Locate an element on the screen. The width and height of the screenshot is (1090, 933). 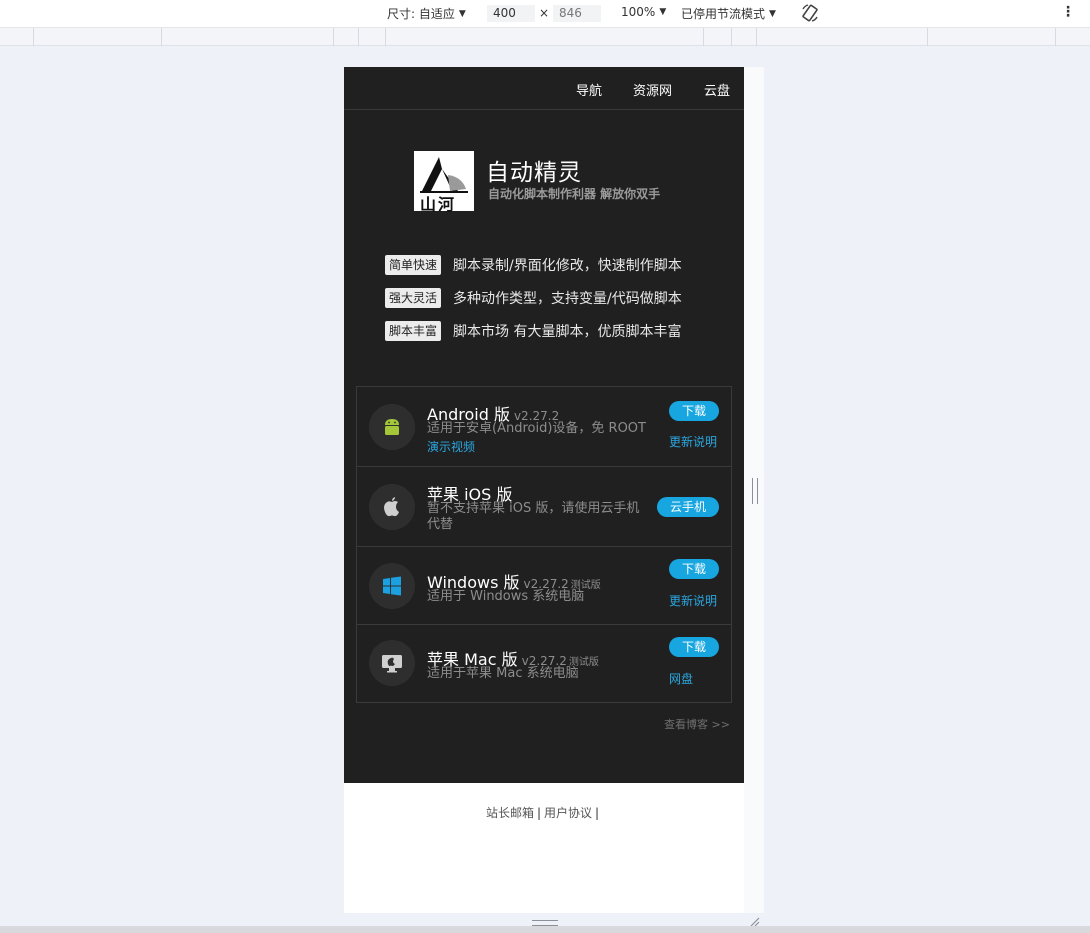
device-size-dropdown: 尺寸: 自适应 ▼ is located at coordinates (426, 13).